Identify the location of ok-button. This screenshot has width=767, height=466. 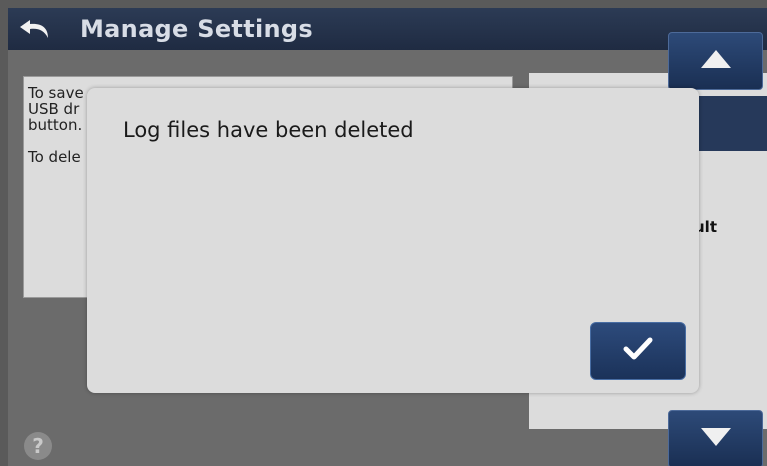
(638, 351).